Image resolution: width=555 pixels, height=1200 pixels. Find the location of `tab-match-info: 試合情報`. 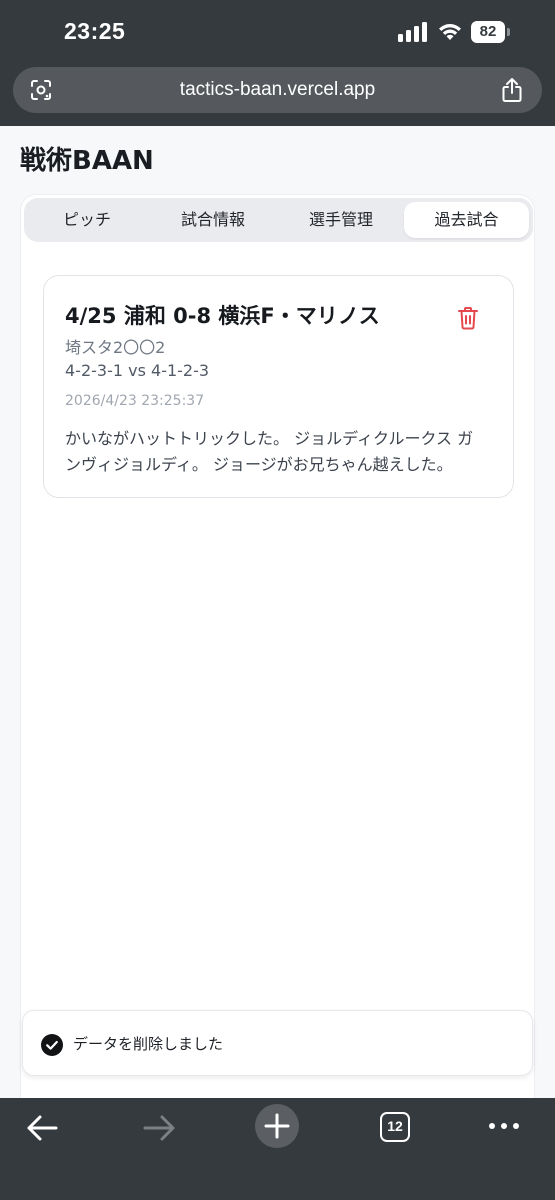

tab-match-info: 試合情報 is located at coordinates (213, 220).